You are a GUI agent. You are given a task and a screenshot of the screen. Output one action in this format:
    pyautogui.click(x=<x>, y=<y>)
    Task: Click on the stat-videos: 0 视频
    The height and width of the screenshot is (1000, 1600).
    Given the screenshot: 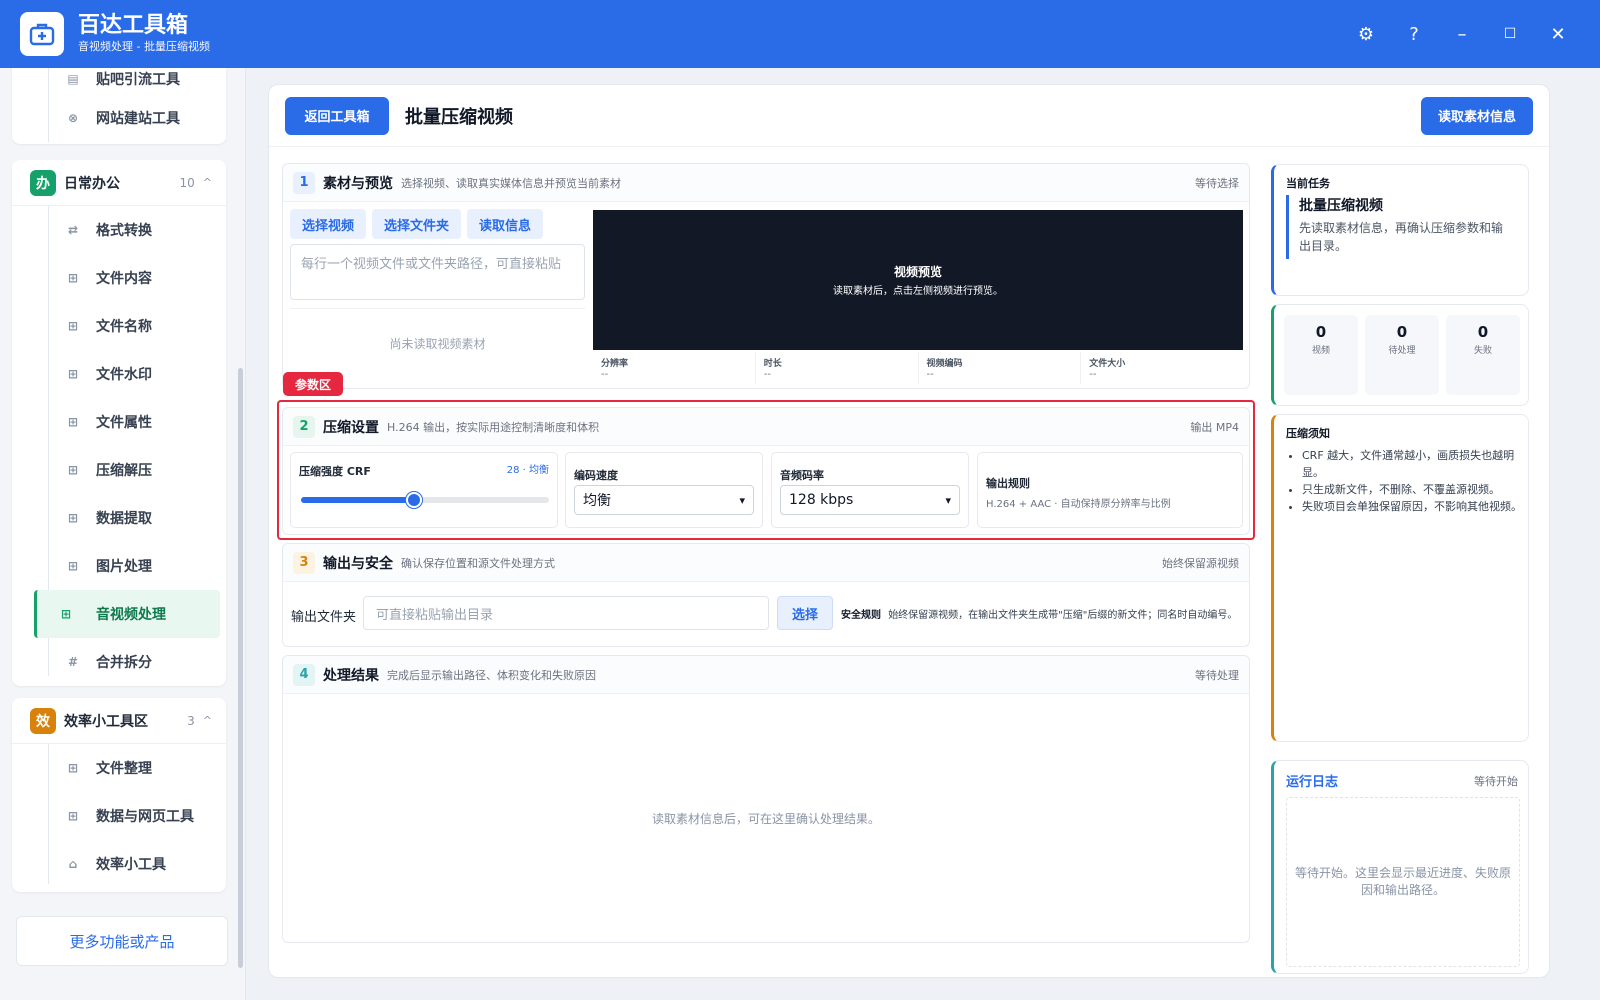 What is the action you would take?
    pyautogui.click(x=1321, y=355)
    